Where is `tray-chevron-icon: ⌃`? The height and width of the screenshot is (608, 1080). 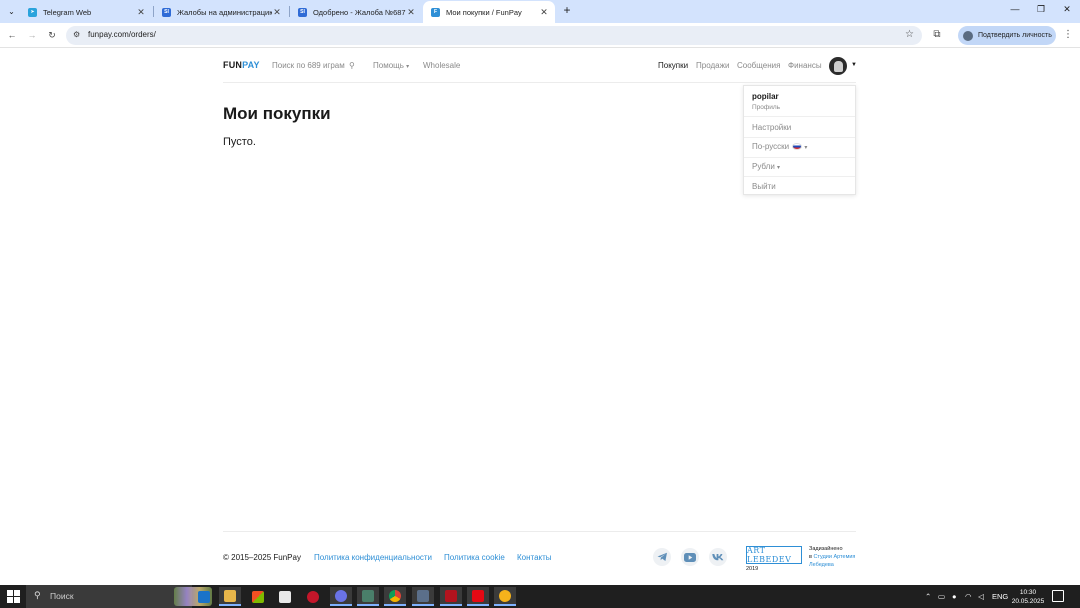 tray-chevron-icon: ⌃ is located at coordinates (928, 596).